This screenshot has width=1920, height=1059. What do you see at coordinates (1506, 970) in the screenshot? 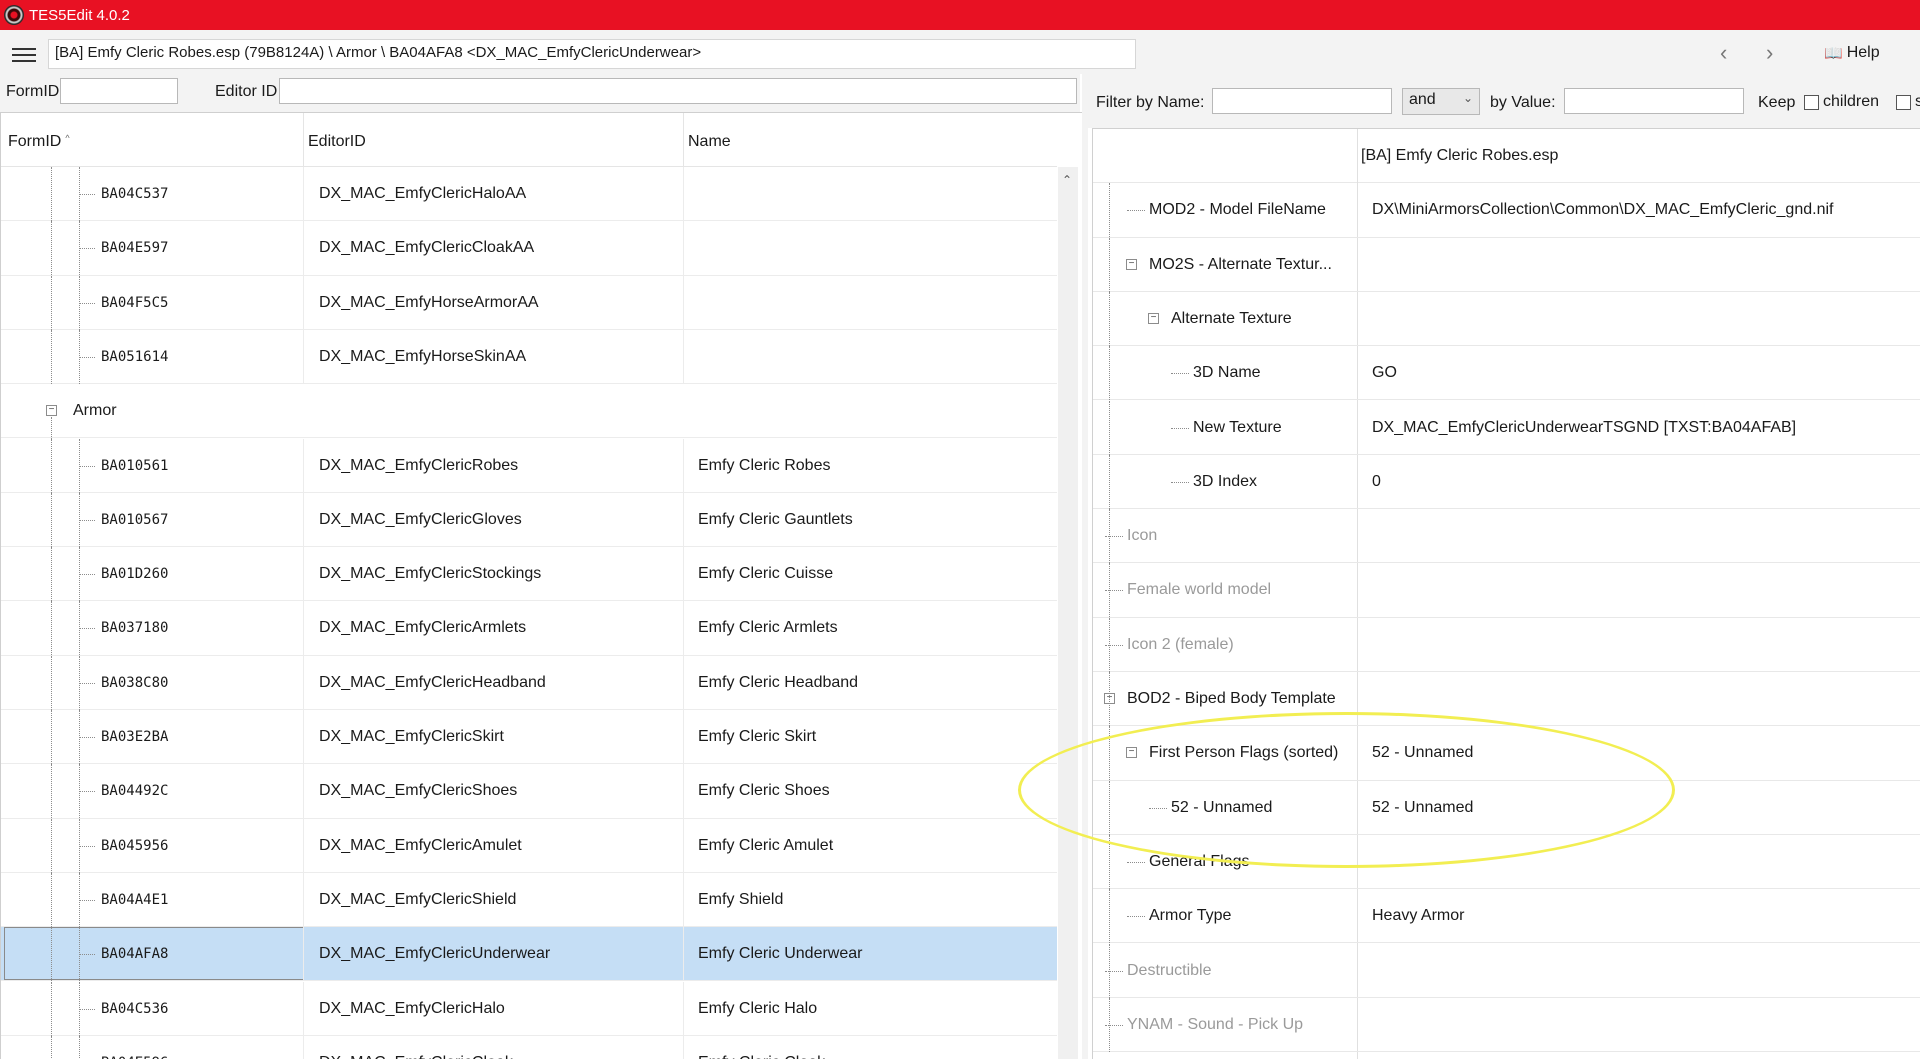
I see `record-field-row: Destructible` at bounding box center [1506, 970].